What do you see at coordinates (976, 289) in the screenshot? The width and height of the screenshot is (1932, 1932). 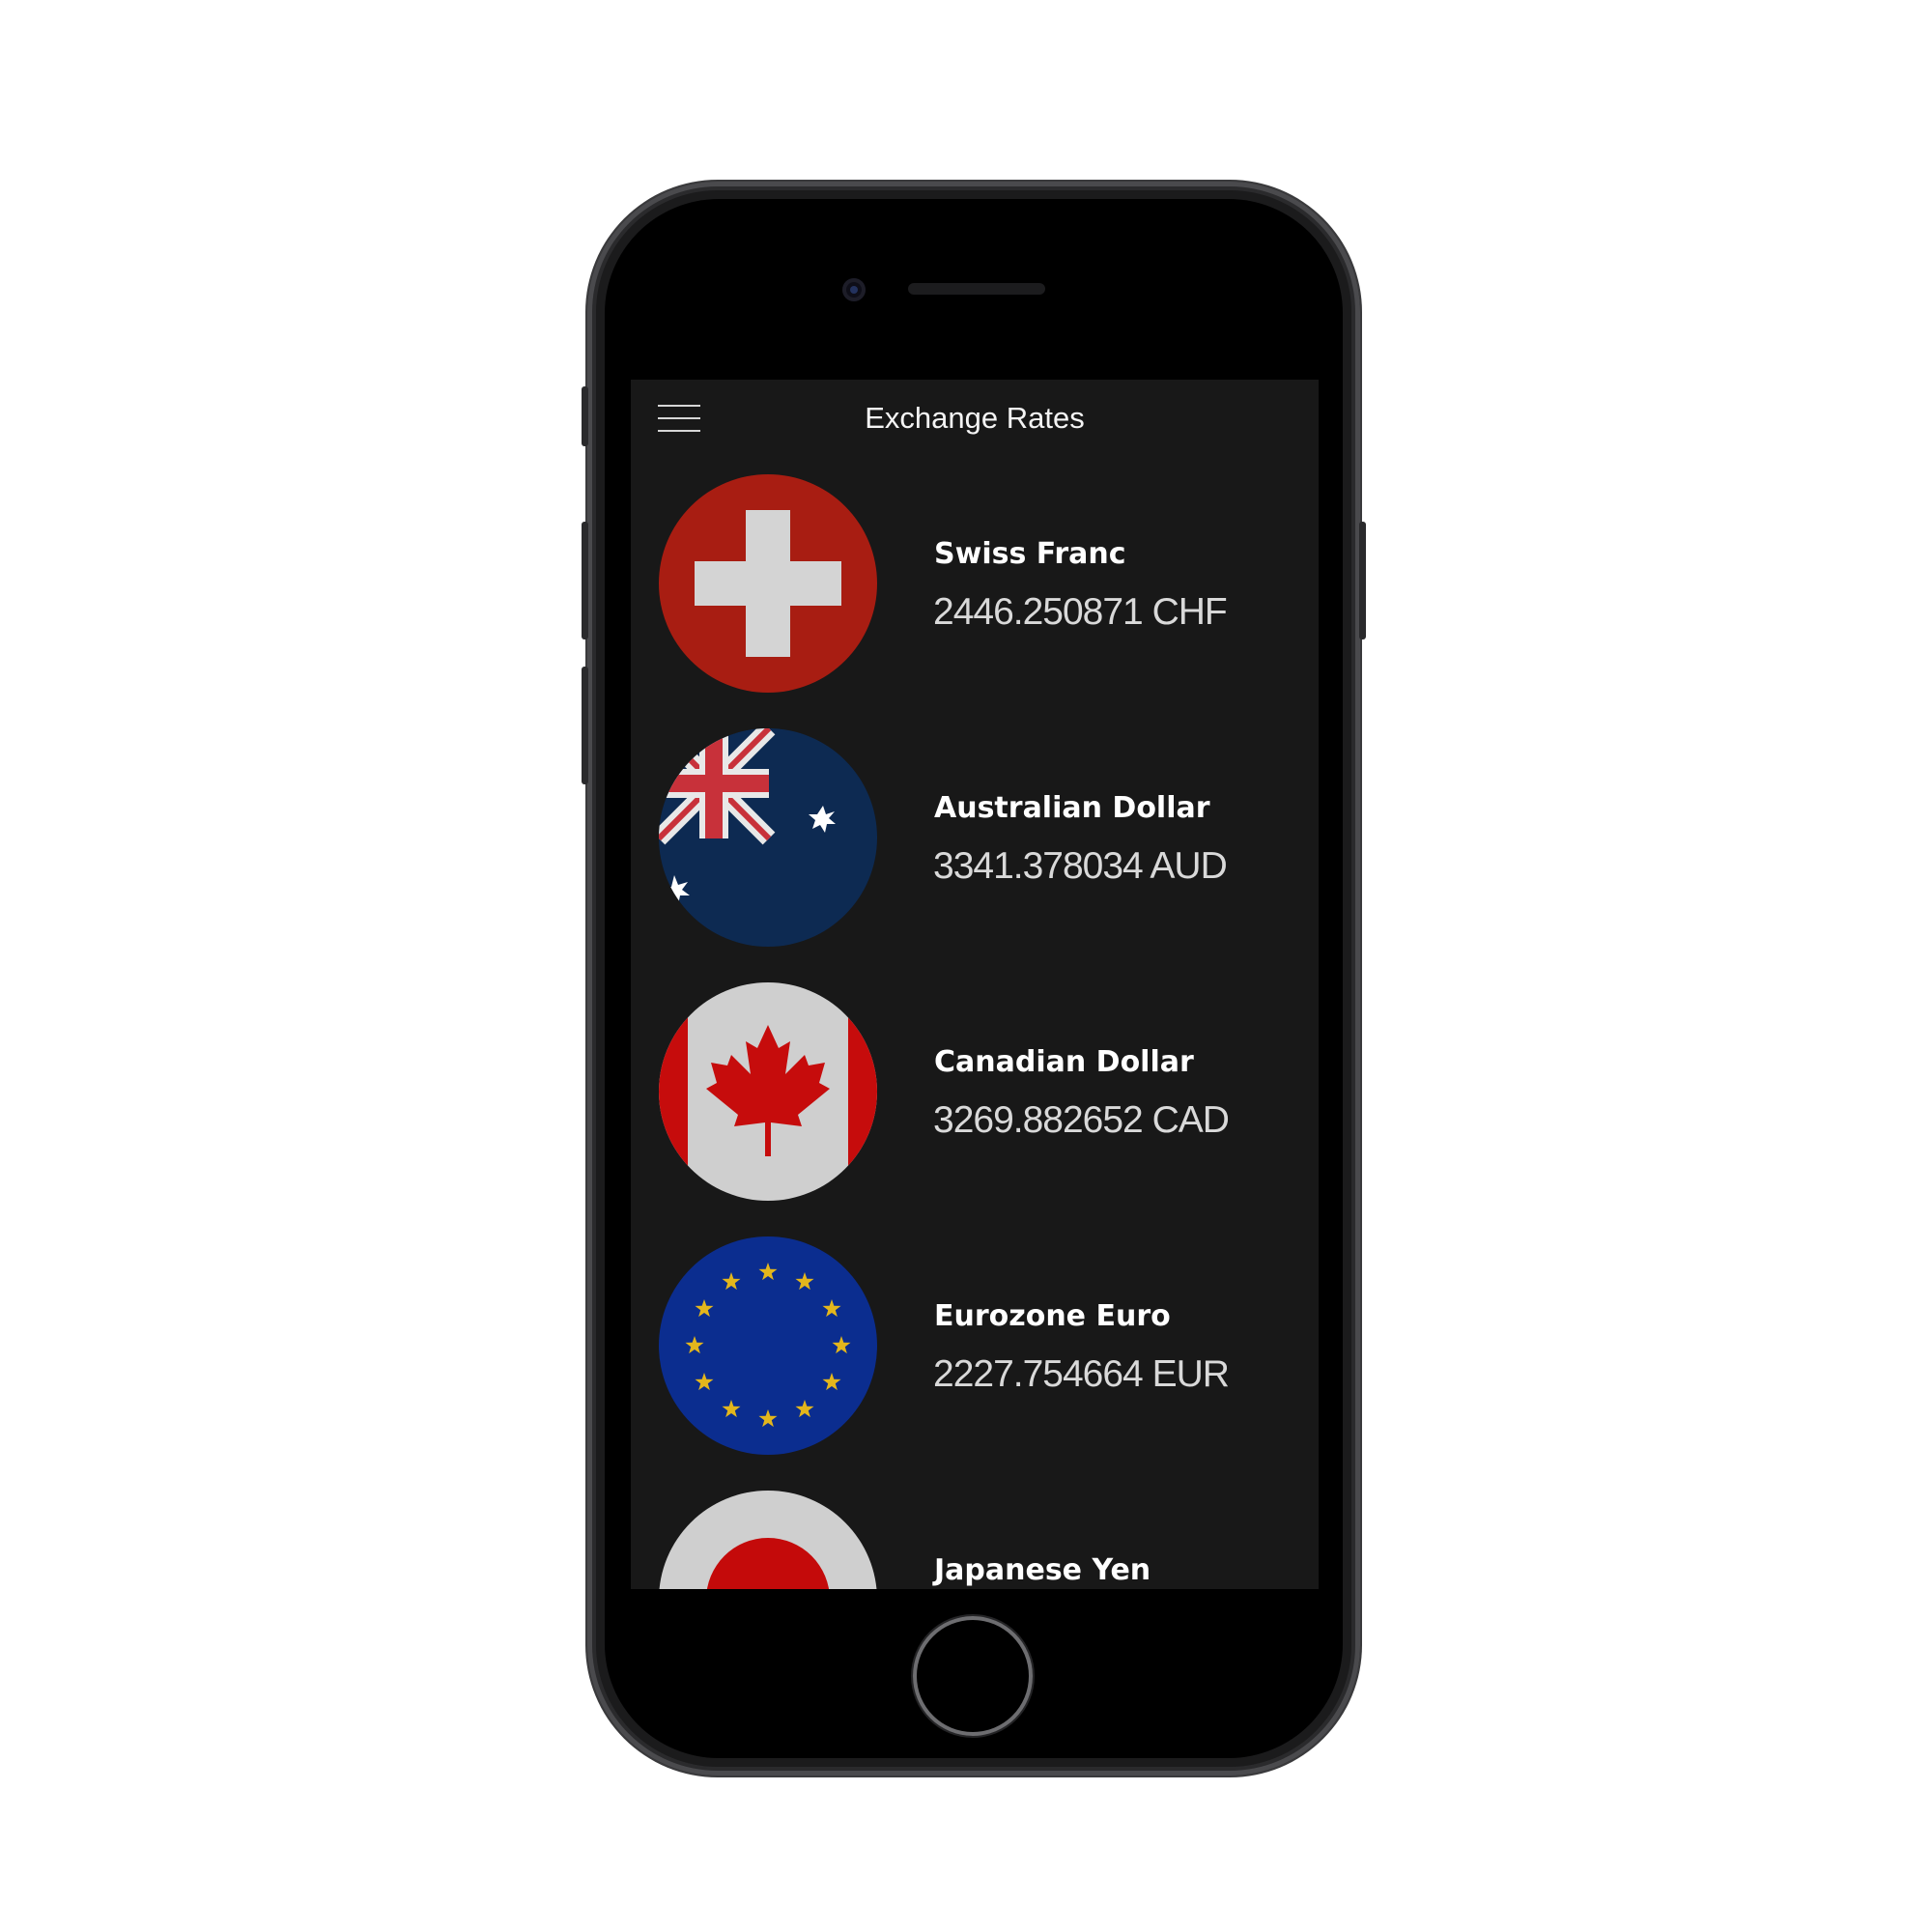 I see `earpiece-speaker` at bounding box center [976, 289].